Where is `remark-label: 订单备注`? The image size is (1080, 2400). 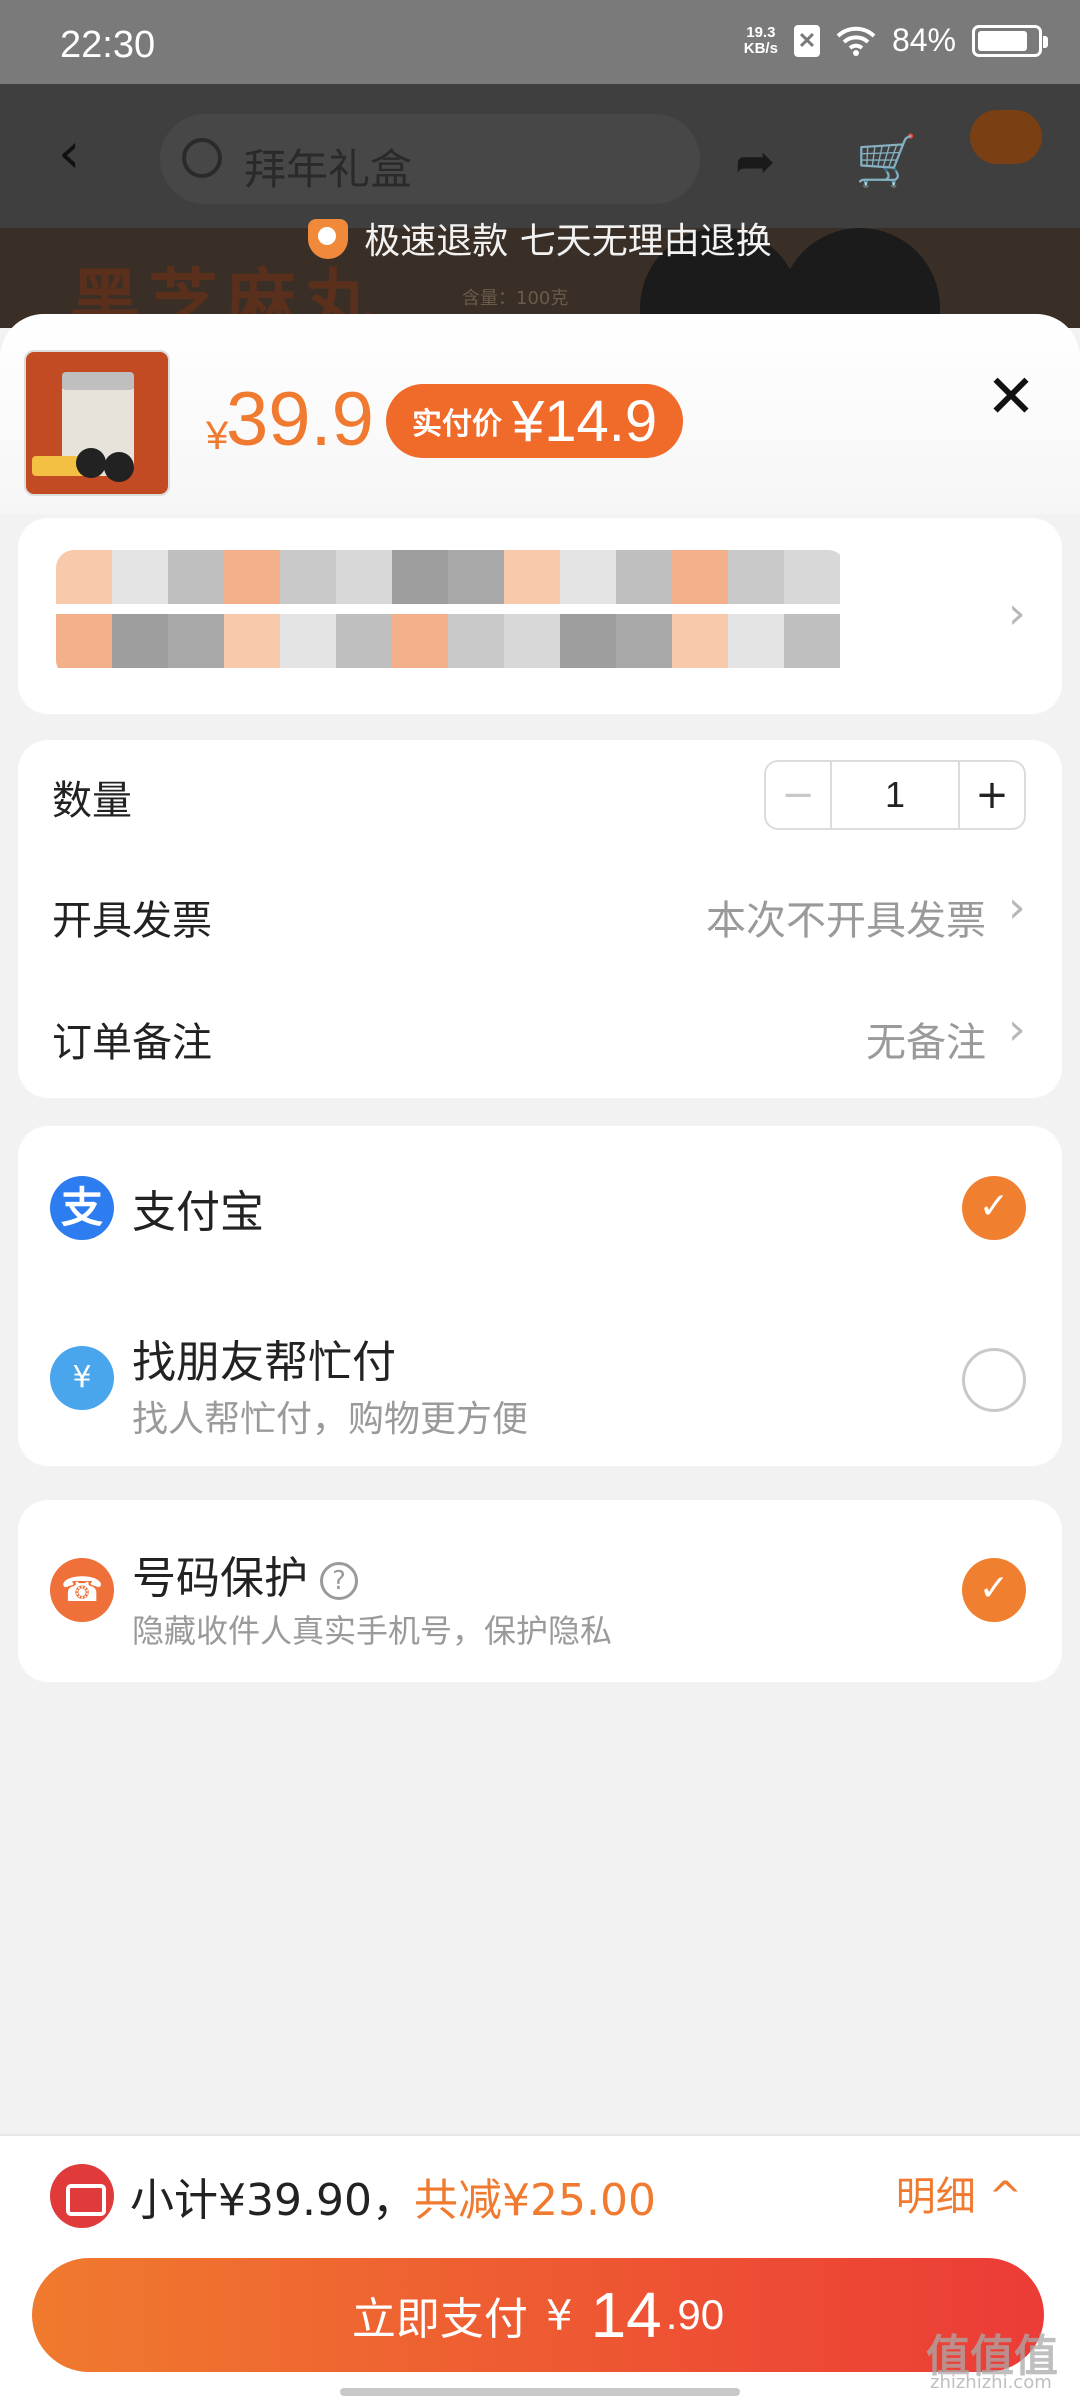
remark-label: 订单备注 is located at coordinates (132, 1043).